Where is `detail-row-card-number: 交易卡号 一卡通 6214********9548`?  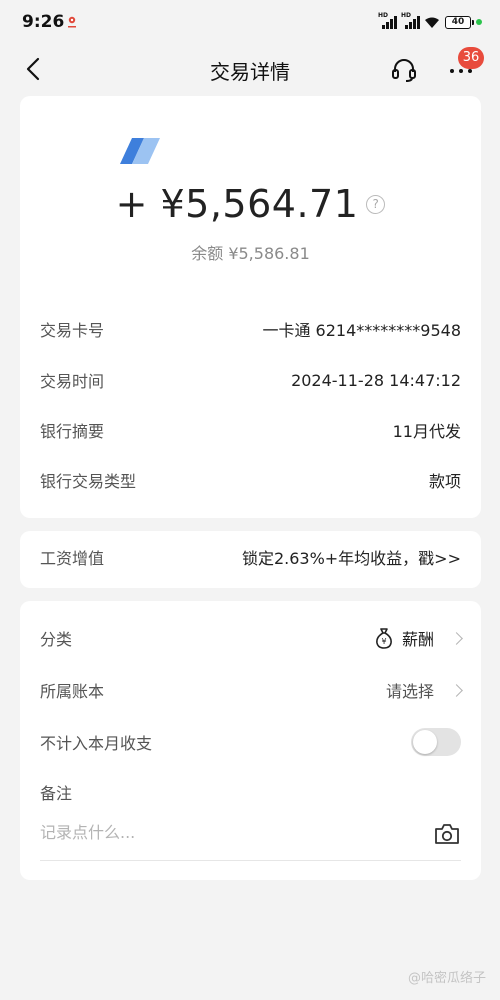
detail-row-card-number: 交易卡号 一卡通 6214********9548 is located at coordinates (250, 329).